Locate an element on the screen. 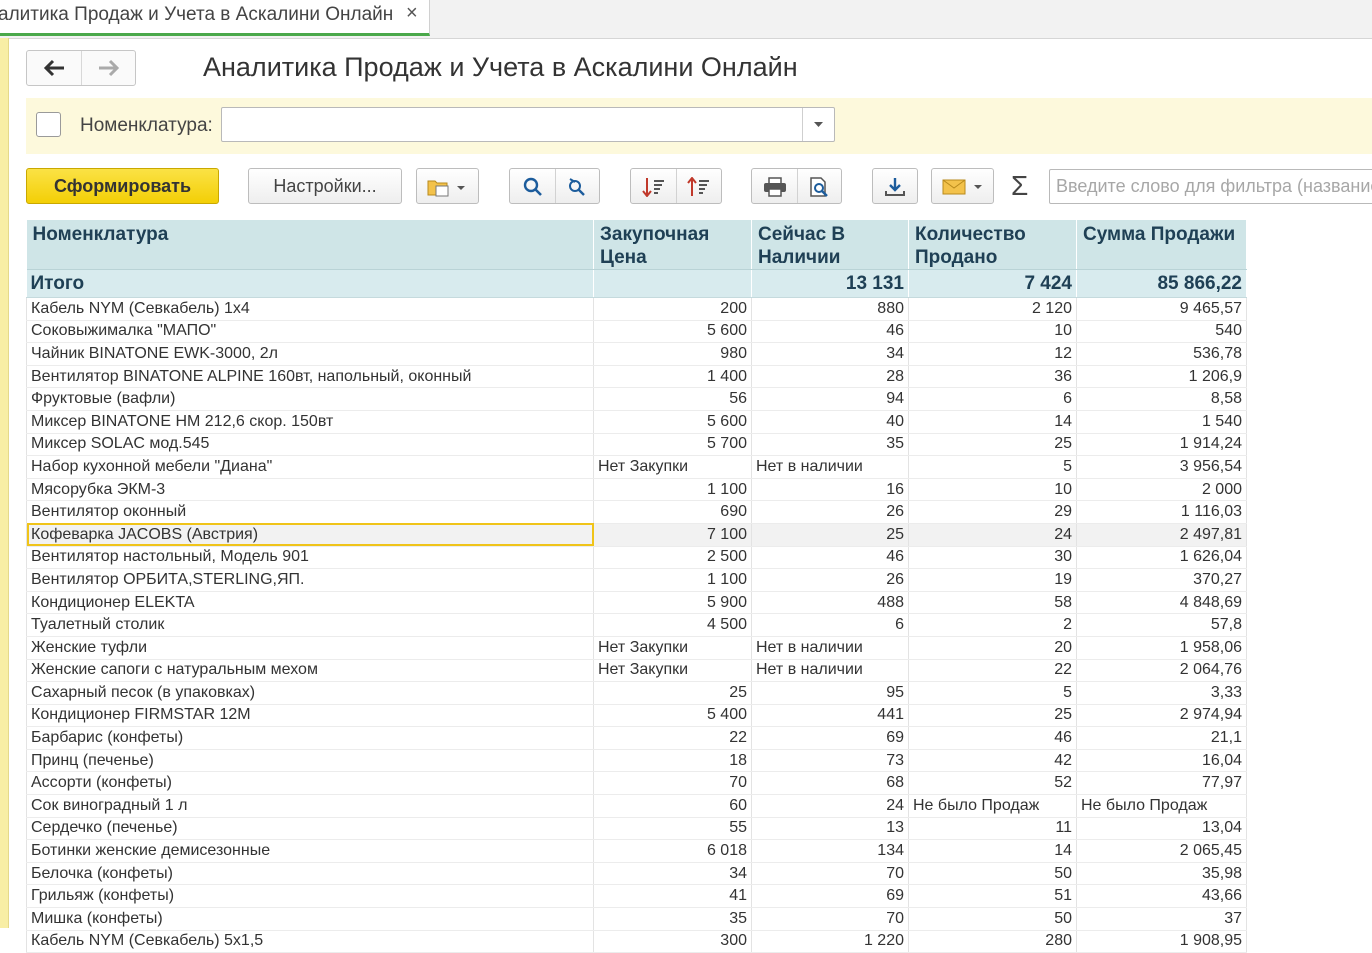  cell-nomenclature: Кофеварка JACOBS (Австрия) is located at coordinates (310, 535).